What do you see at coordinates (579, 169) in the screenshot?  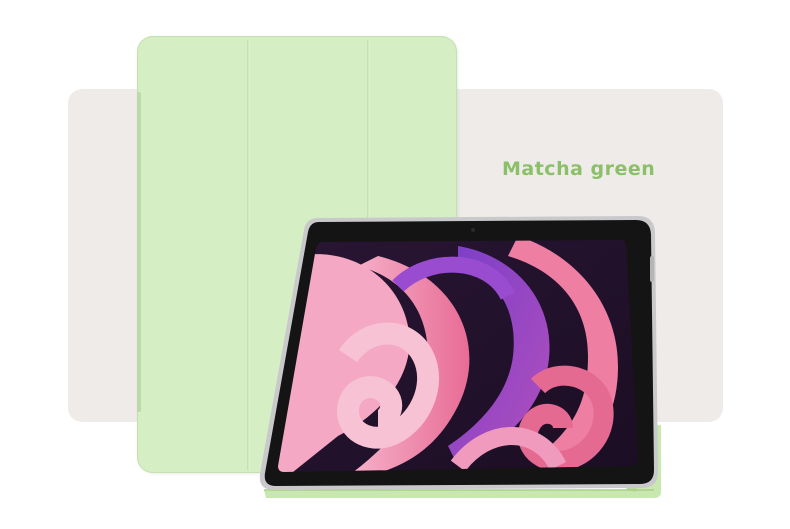 I see `color-name-label: Matcha green` at bounding box center [579, 169].